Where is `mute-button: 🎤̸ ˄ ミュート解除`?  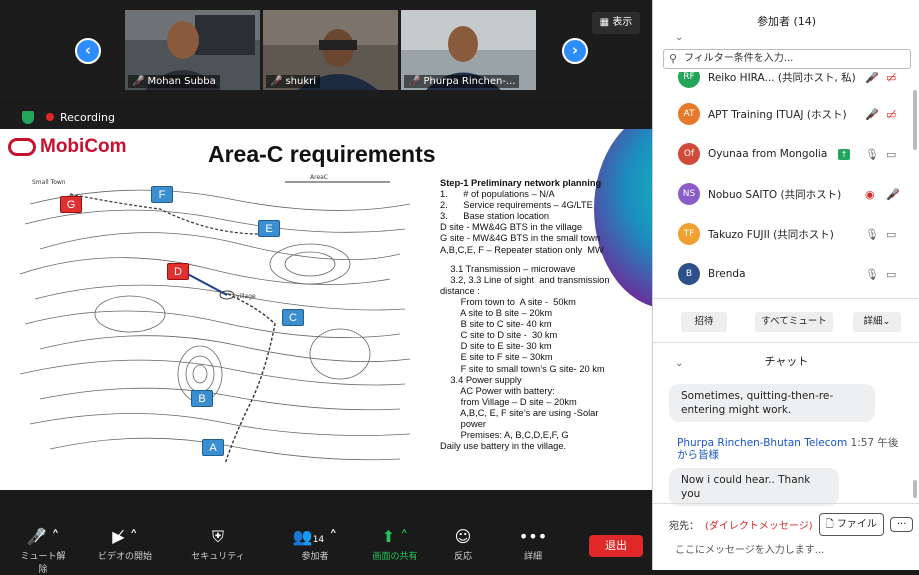 mute-button: 🎤̸ ˄ ミュート解除 is located at coordinates (43, 551).